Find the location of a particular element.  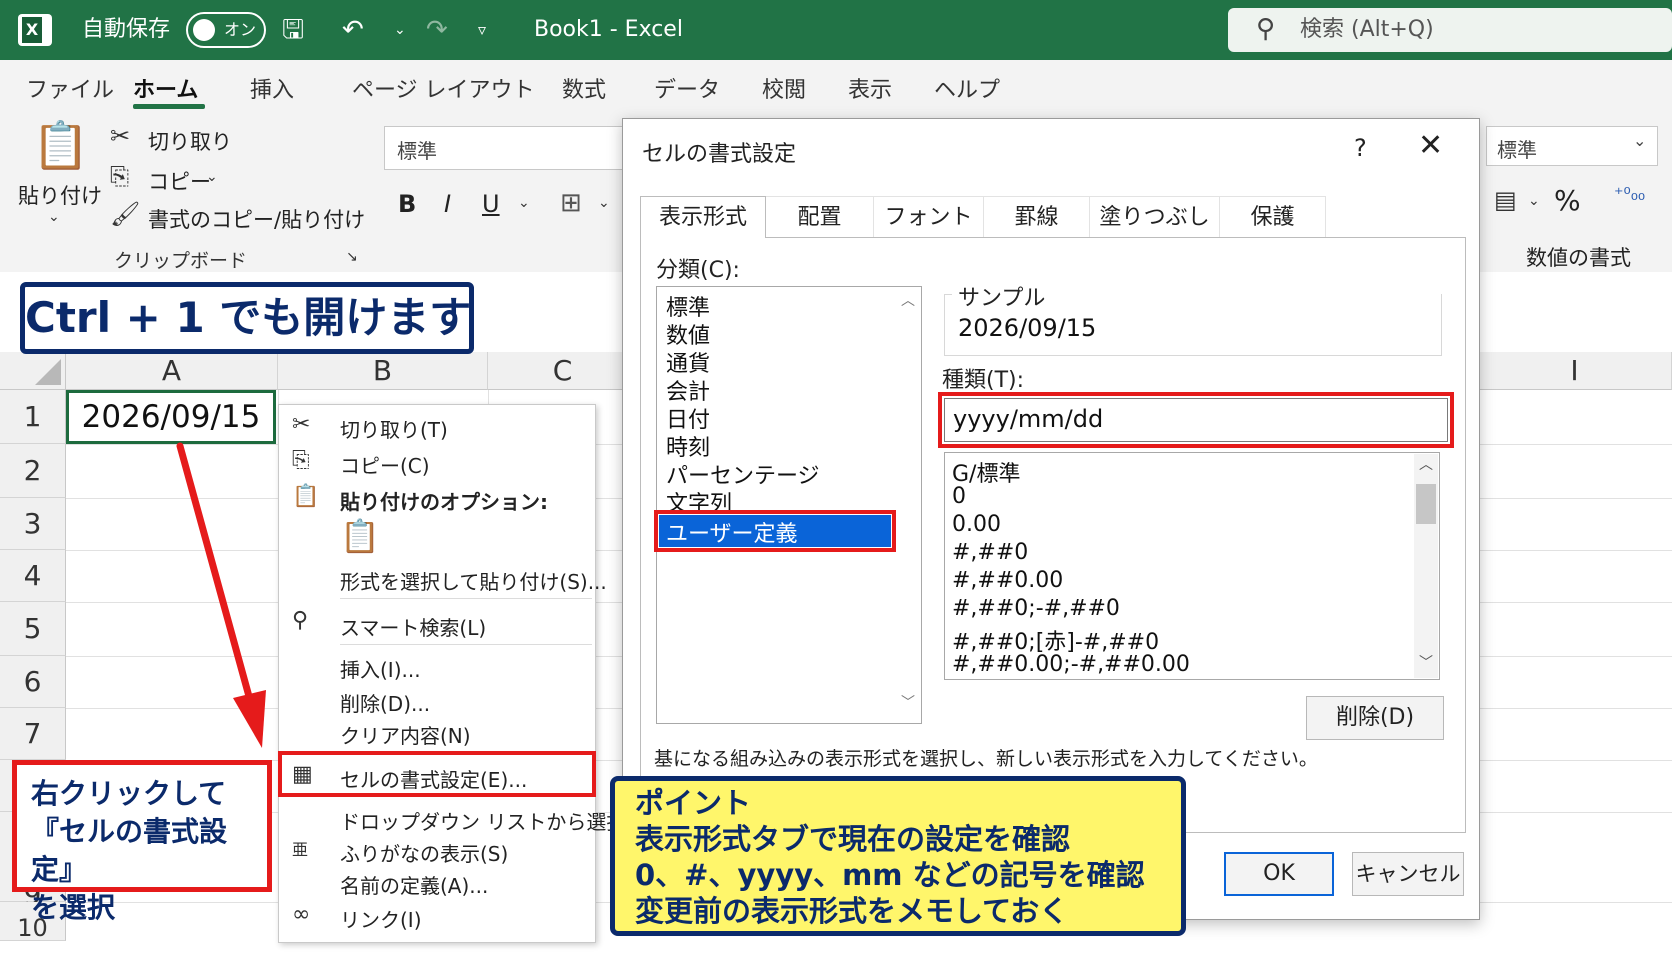

ctx-copy: コピー(C) is located at coordinates (385, 464).